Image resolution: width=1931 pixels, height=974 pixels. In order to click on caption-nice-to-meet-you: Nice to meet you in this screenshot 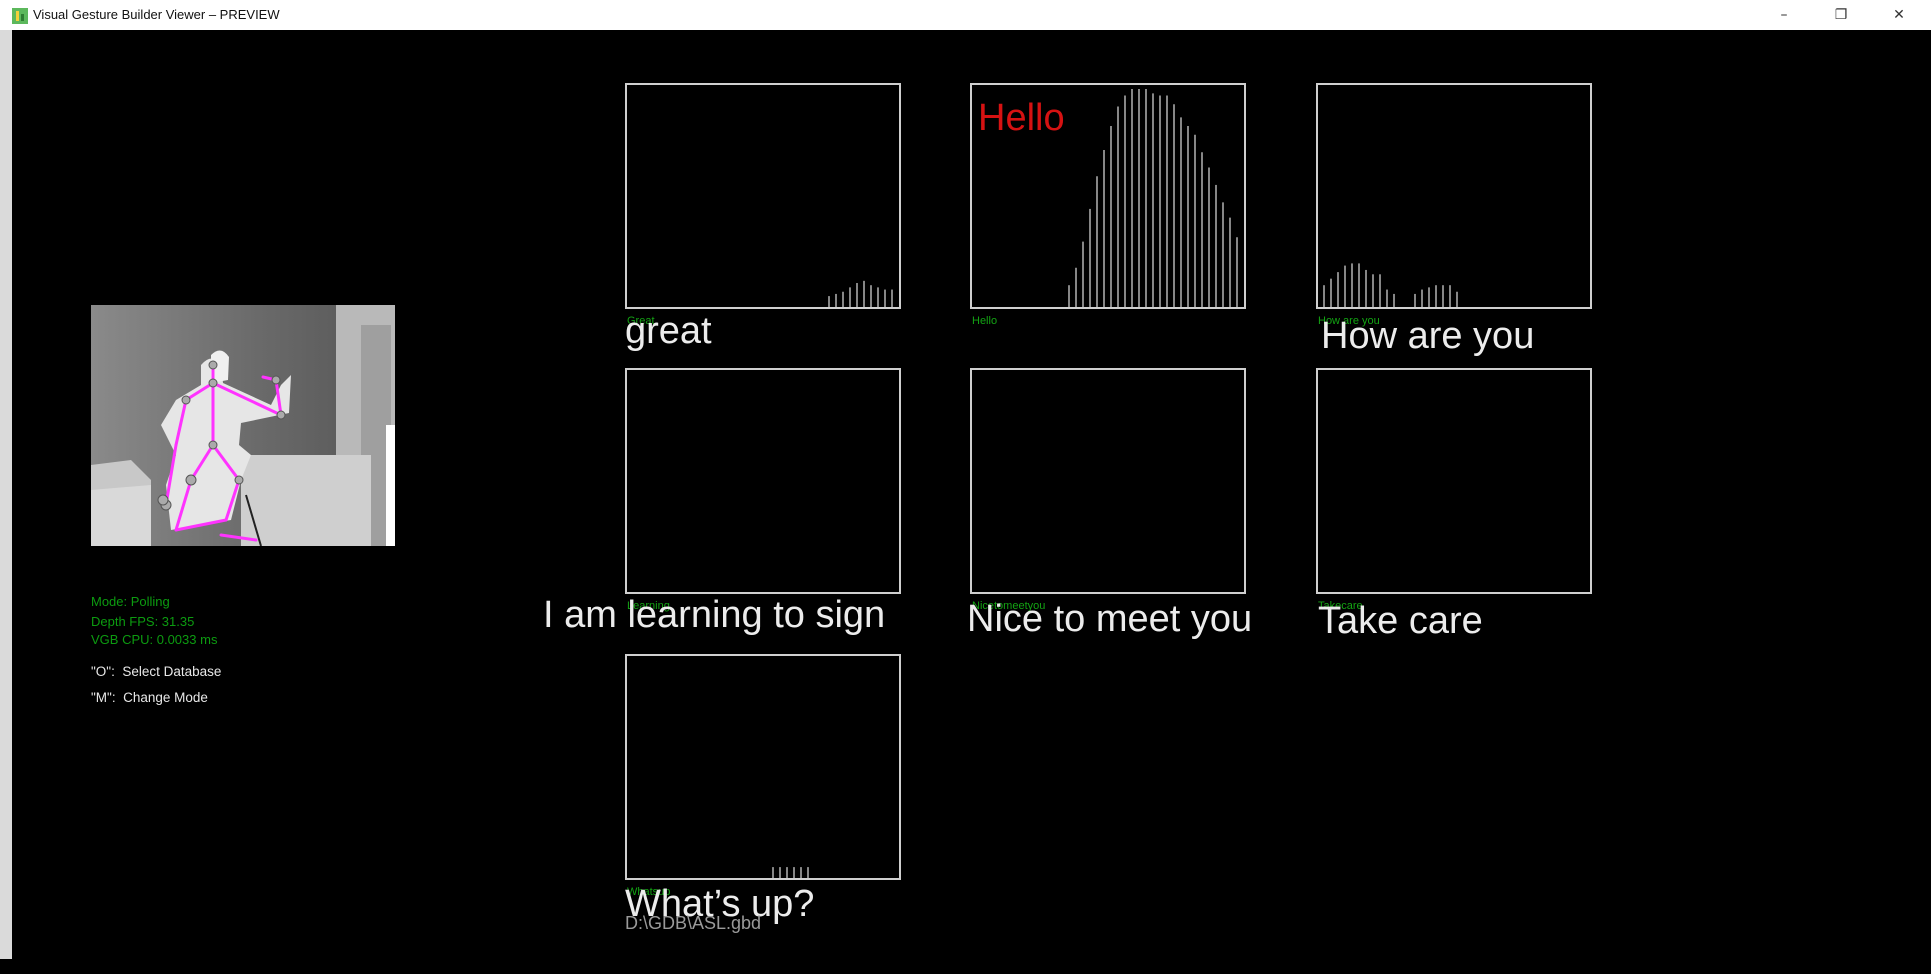, I will do `click(1110, 619)`.